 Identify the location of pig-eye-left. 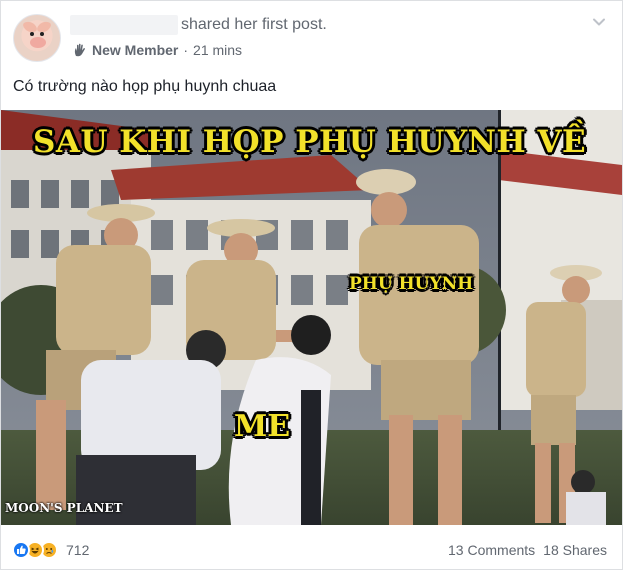
(32, 34).